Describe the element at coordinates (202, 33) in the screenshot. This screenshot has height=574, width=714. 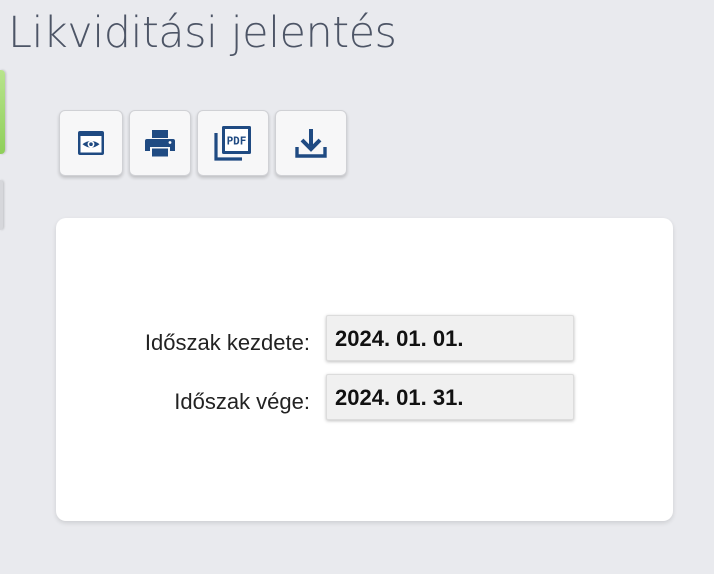
I see `page-title: Likviditási jelentés` at that location.